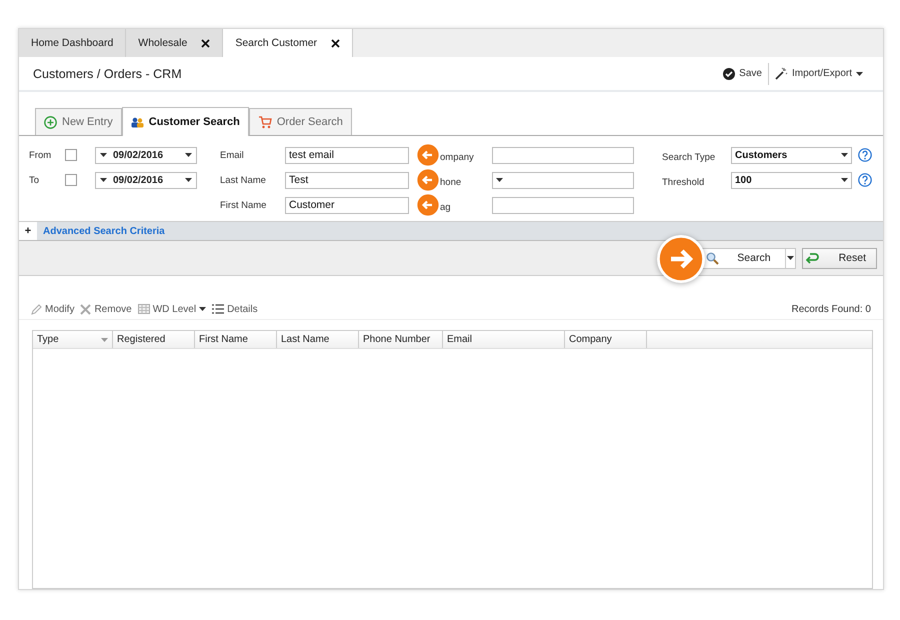 The width and height of the screenshot is (900, 620). Describe the element at coordinates (28, 231) in the screenshot. I see `expand-toggle: +` at that location.